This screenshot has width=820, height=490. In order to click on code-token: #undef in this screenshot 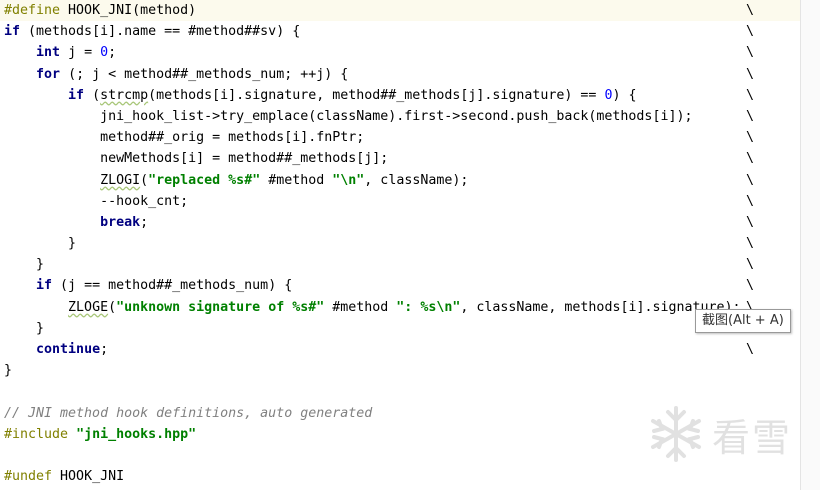, I will do `click(32, 477)`.